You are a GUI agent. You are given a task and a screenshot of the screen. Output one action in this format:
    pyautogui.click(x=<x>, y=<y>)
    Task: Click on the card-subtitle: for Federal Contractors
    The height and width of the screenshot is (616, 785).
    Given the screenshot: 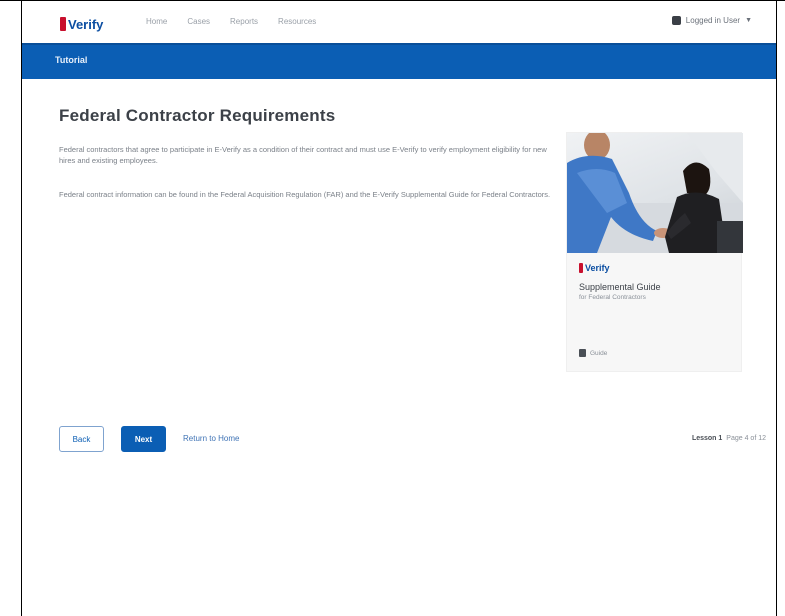 What is the action you would take?
    pyautogui.click(x=612, y=297)
    